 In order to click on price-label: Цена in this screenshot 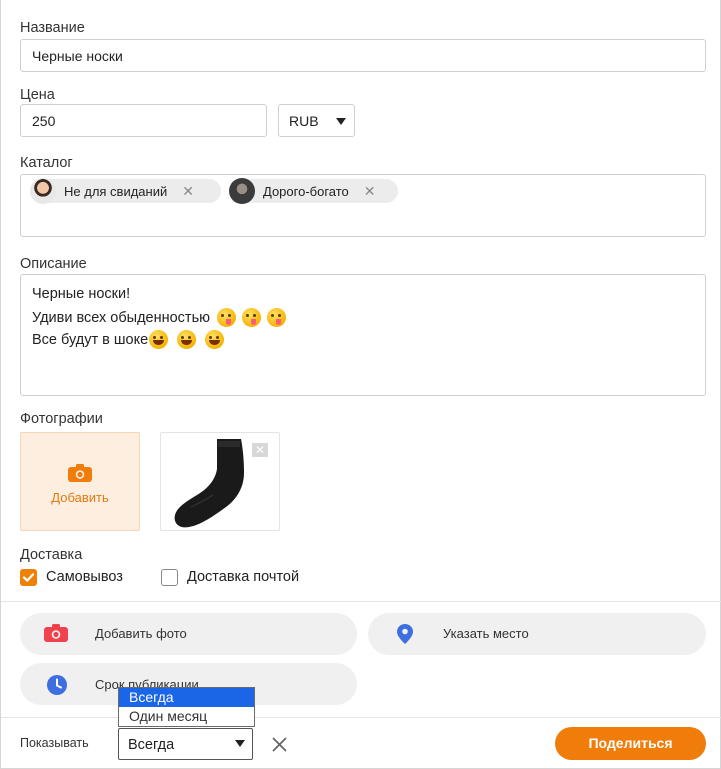, I will do `click(37, 95)`.